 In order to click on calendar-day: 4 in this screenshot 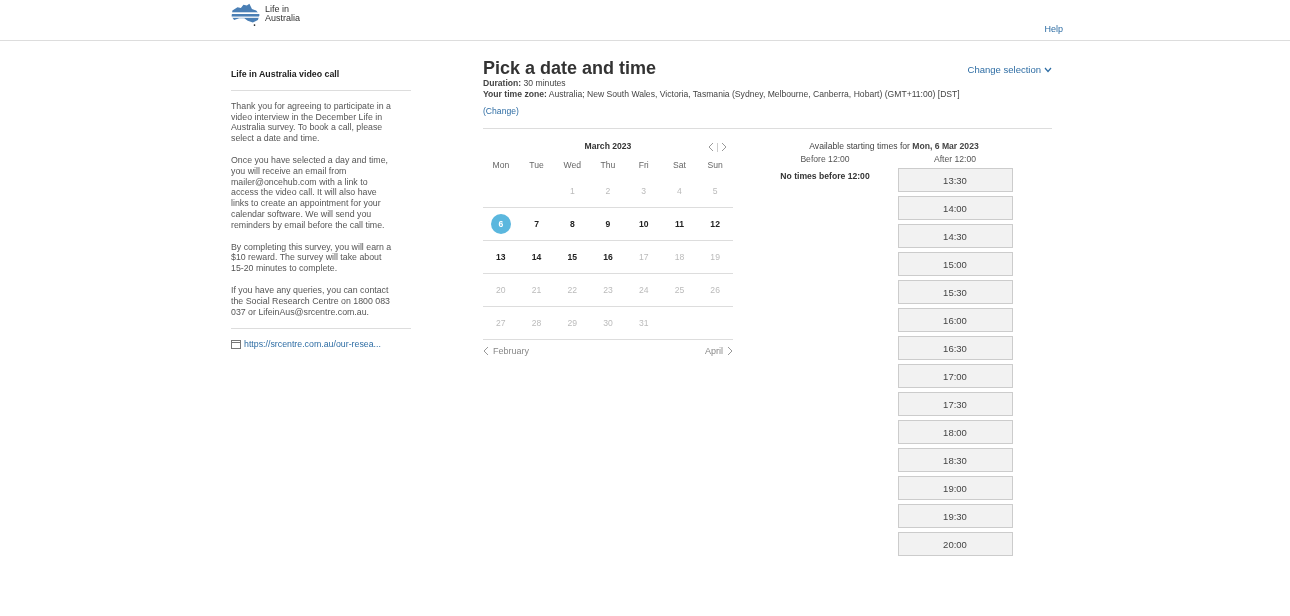, I will do `click(679, 191)`.